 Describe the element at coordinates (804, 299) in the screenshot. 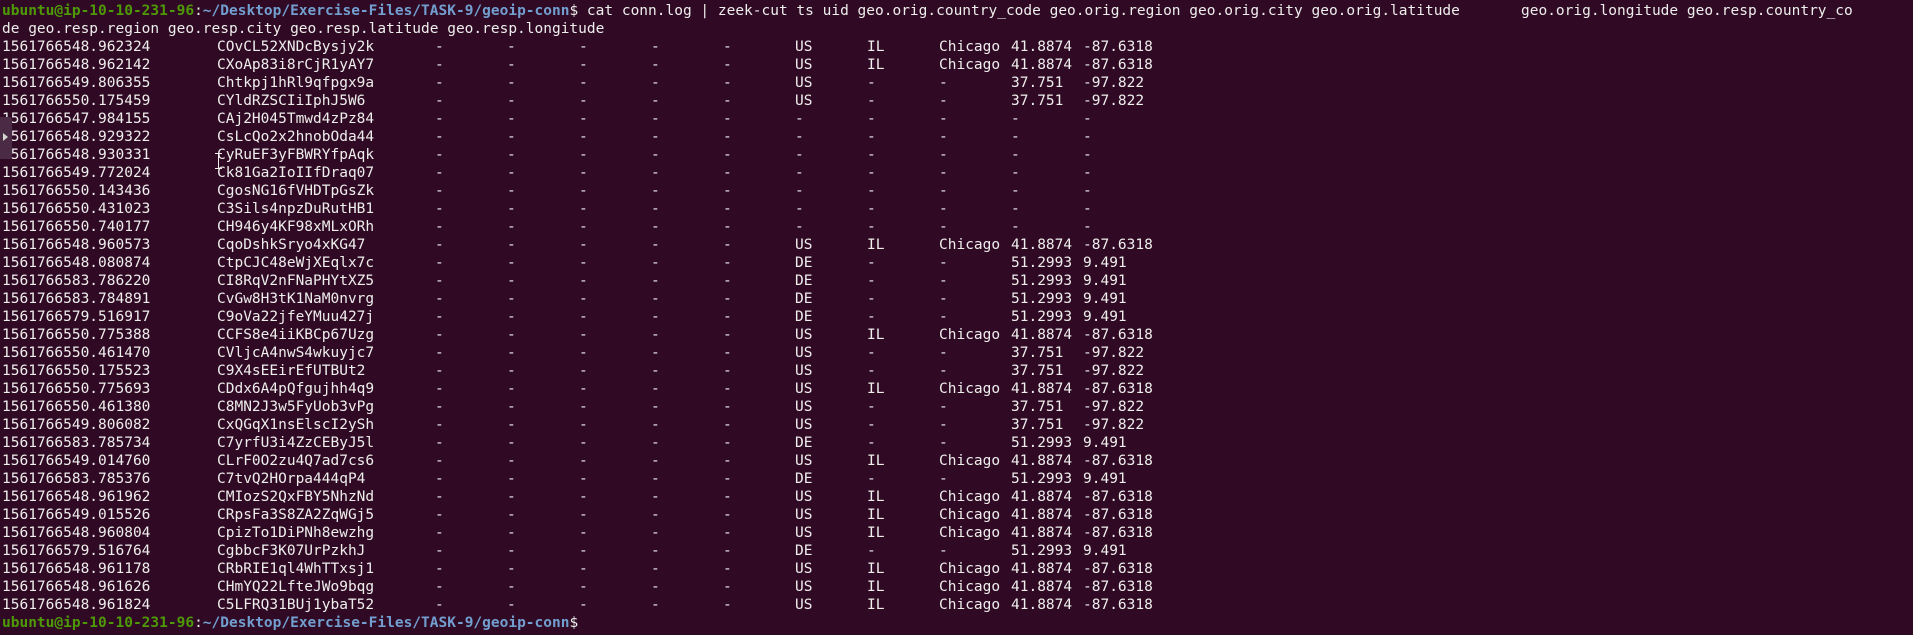

I see `cell-resp-country-code: DE` at that location.